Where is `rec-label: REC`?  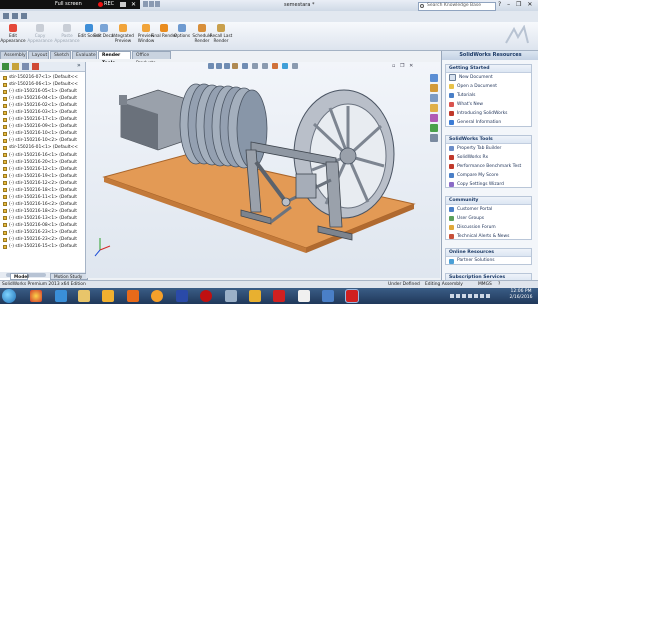 rec-label: REC is located at coordinates (109, 4).